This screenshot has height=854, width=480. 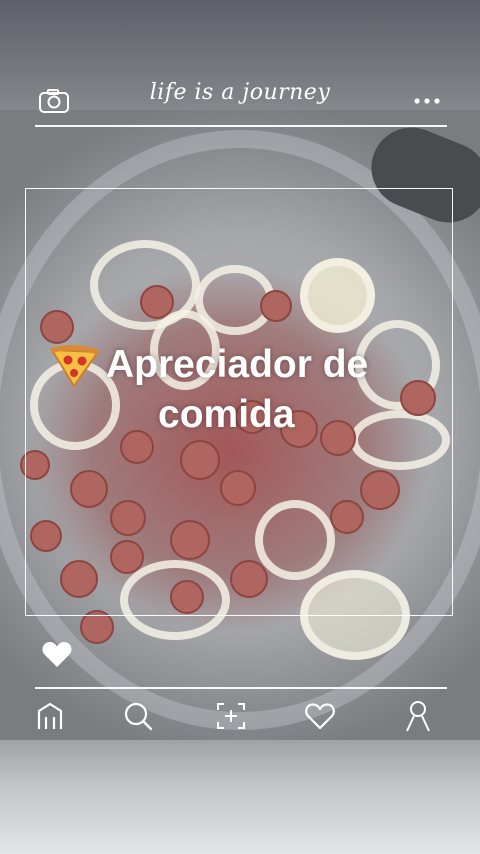 I want to click on heart-outline-icon, so click(x=320, y=716).